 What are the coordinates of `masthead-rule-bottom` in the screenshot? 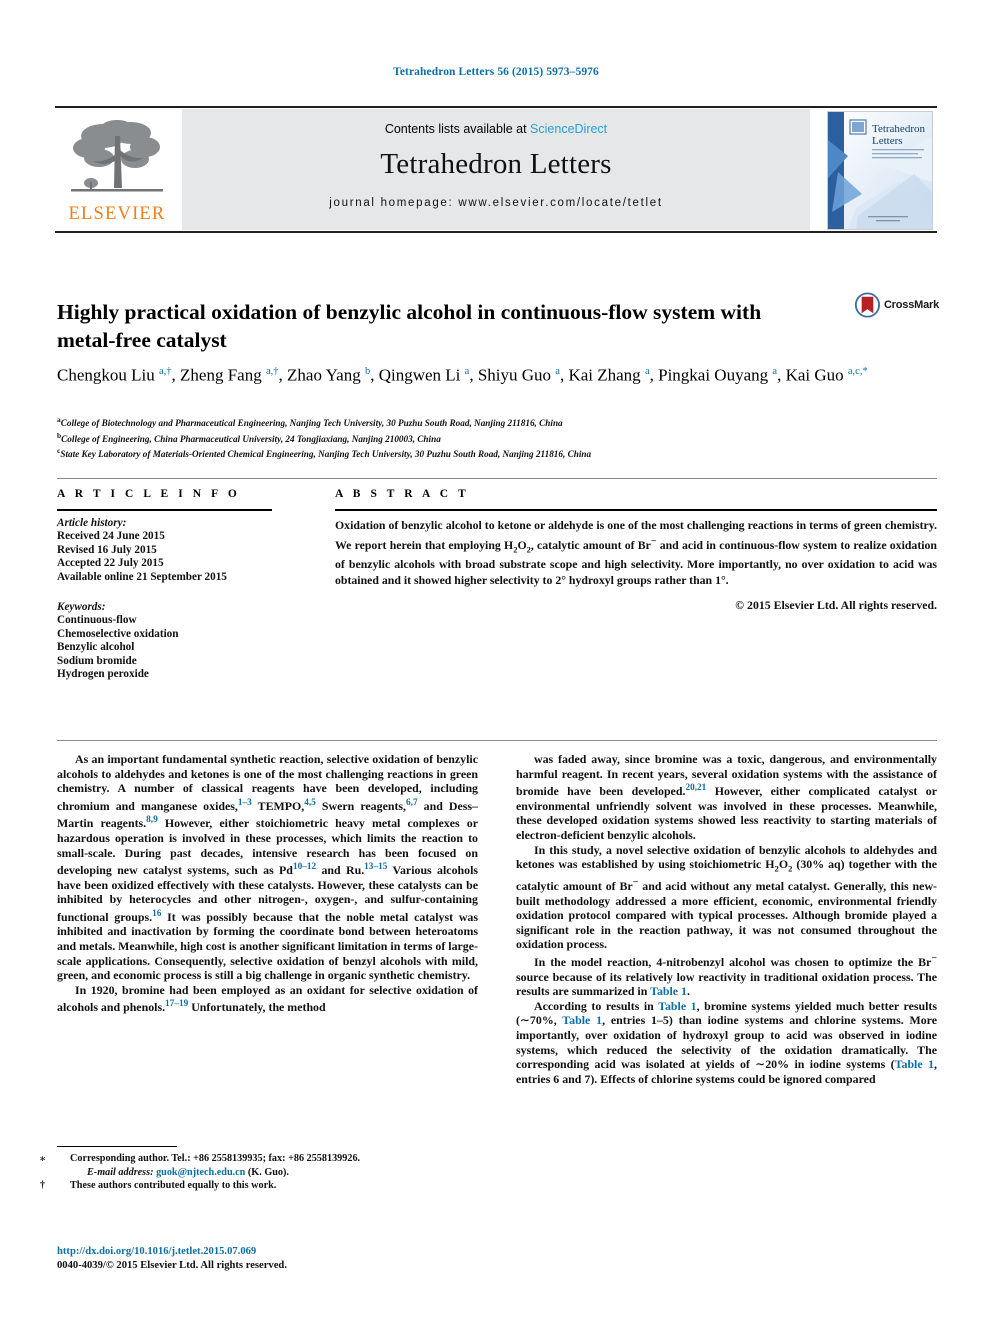 It's located at (496, 232).